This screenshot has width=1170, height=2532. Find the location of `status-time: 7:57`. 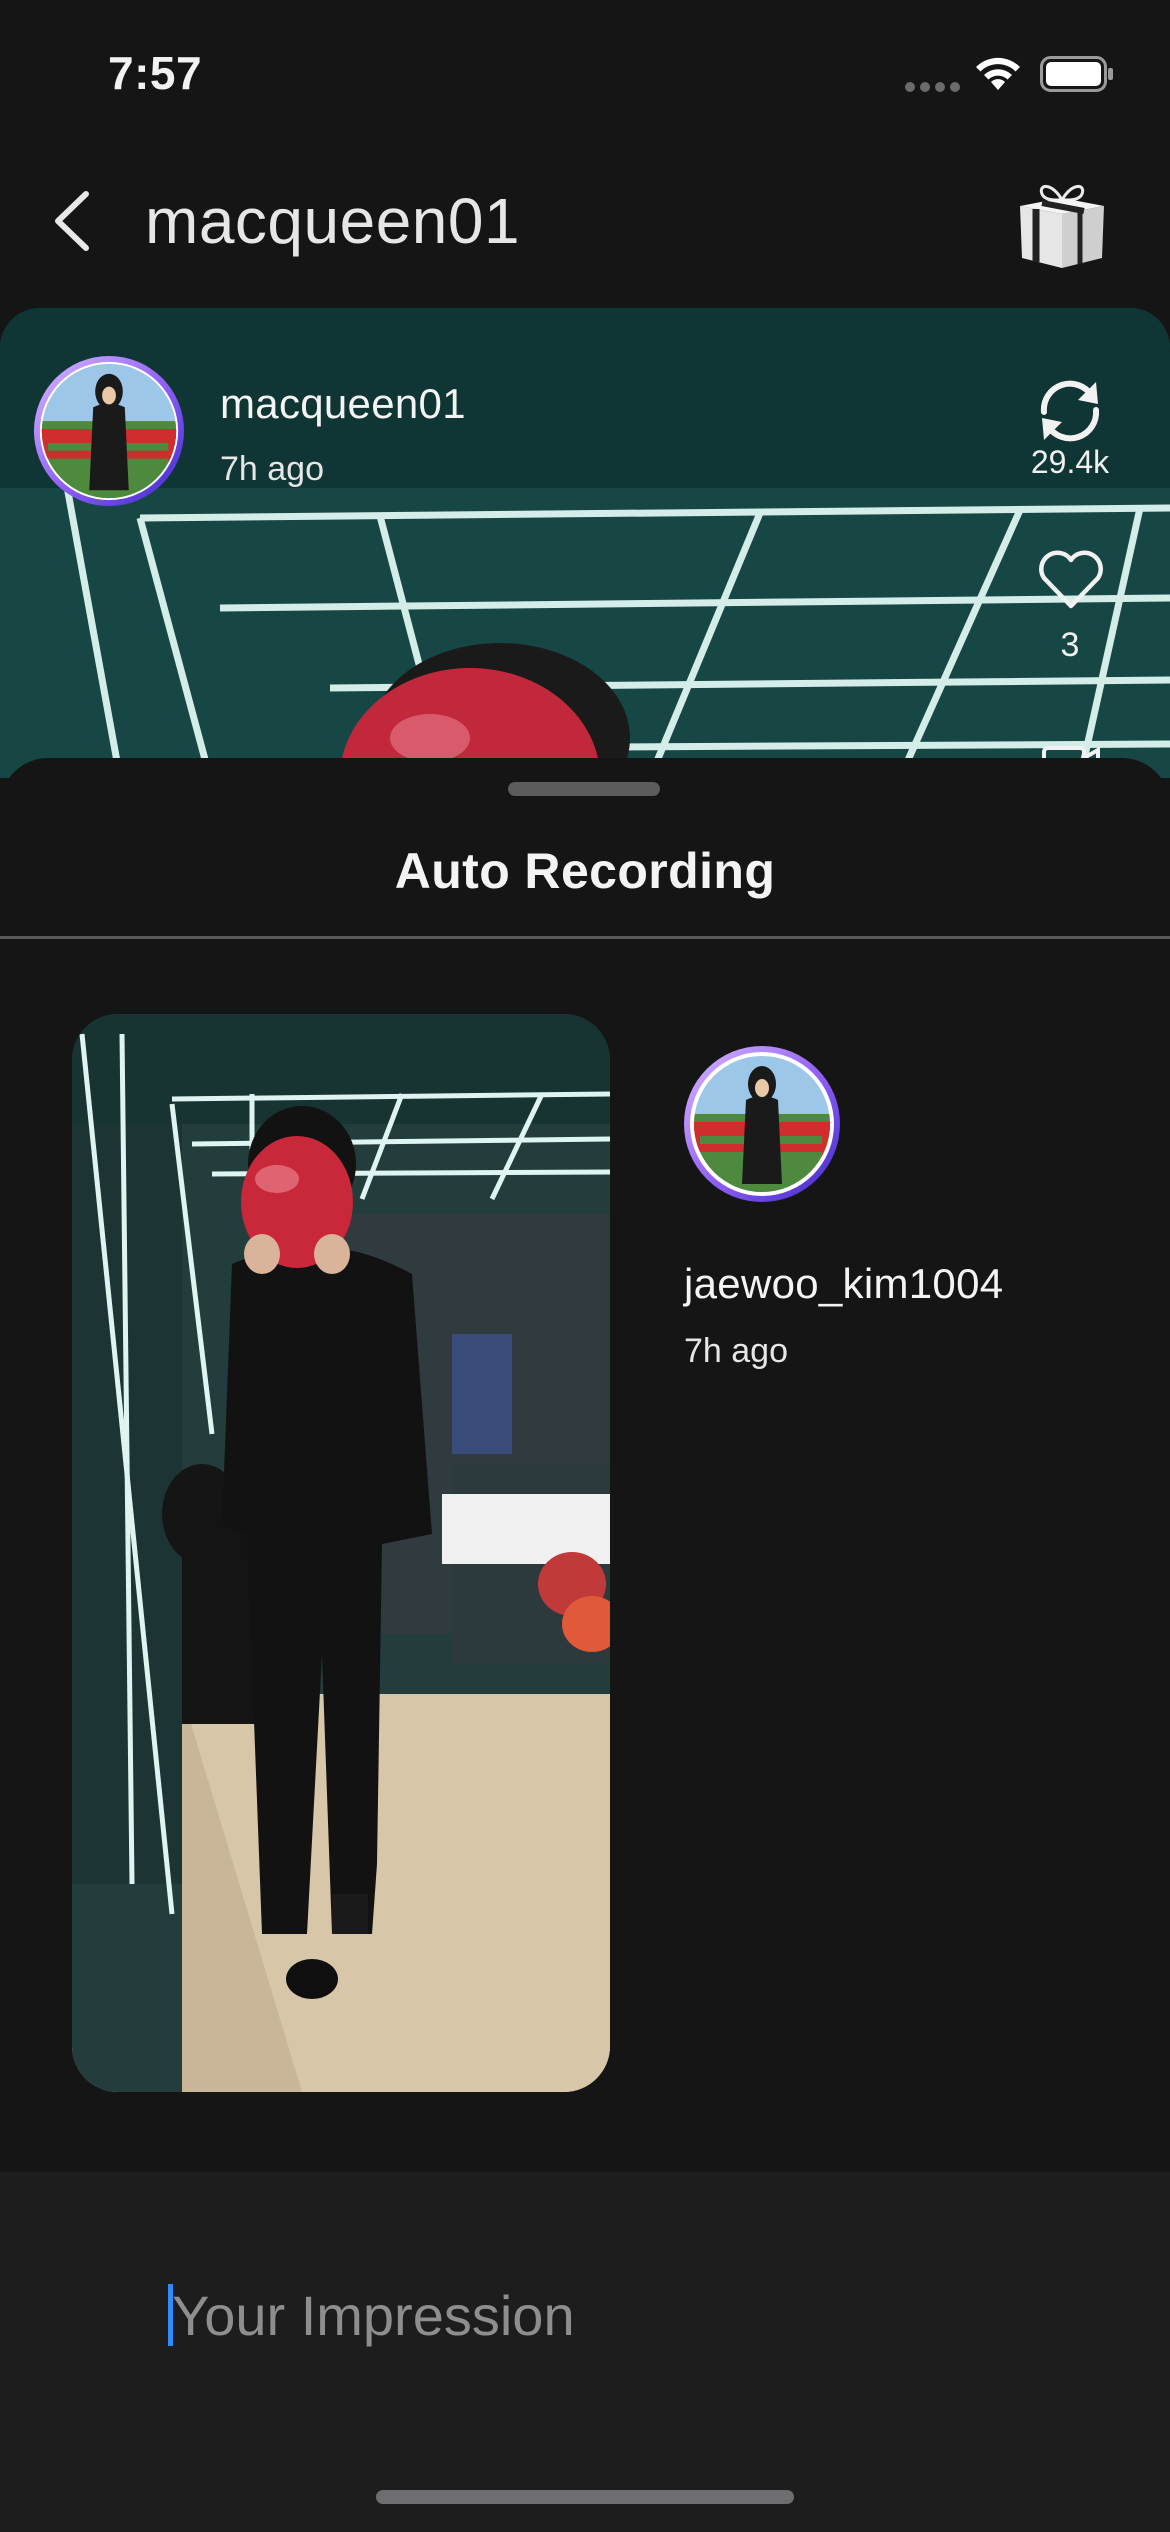

status-time: 7:57 is located at coordinates (155, 73).